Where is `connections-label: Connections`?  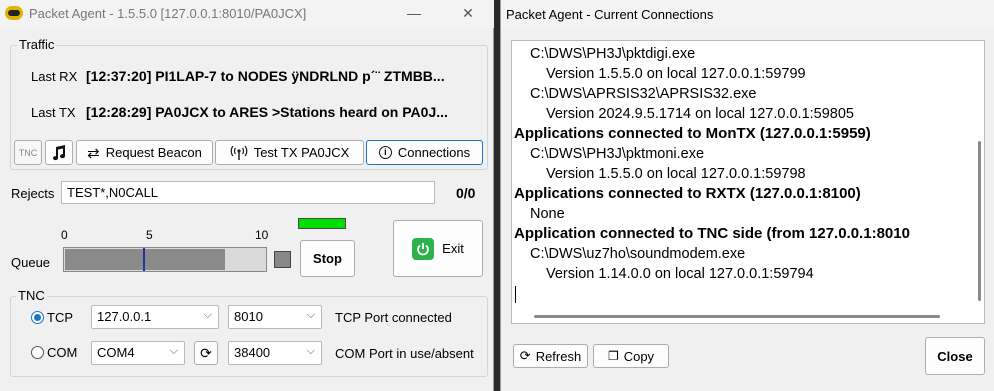 connections-label: Connections is located at coordinates (434, 152).